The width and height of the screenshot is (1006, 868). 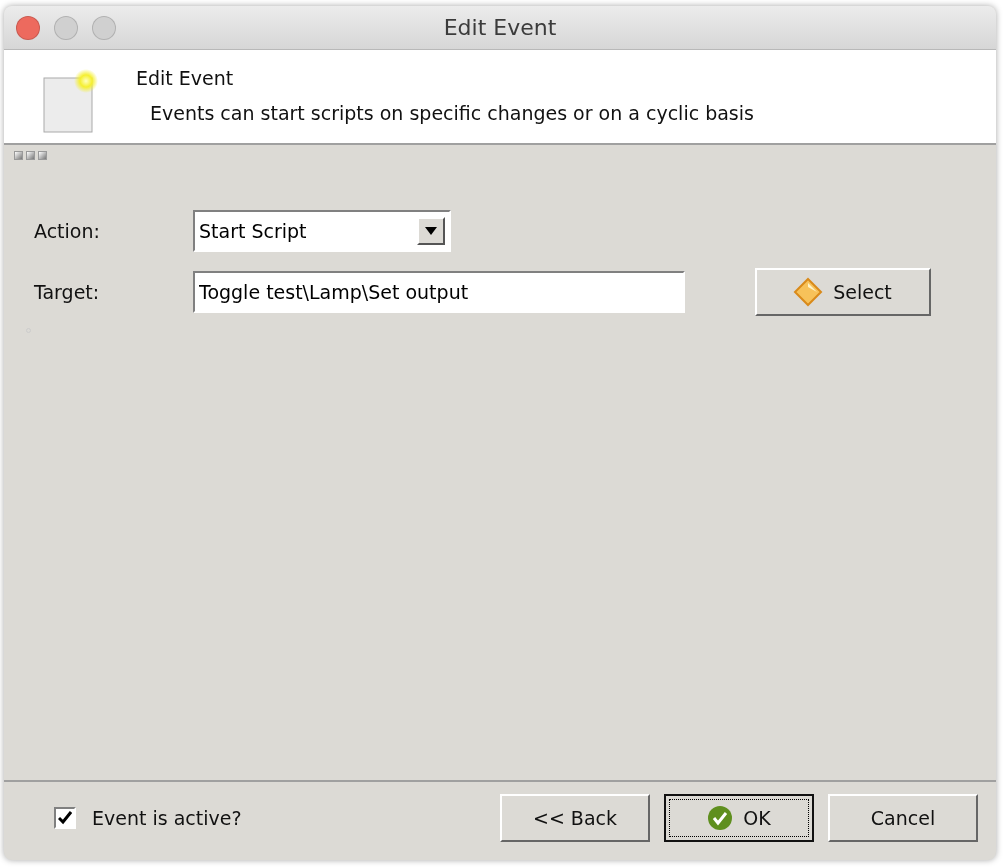 I want to click on dialog-button: Cancel, so click(x=903, y=818).